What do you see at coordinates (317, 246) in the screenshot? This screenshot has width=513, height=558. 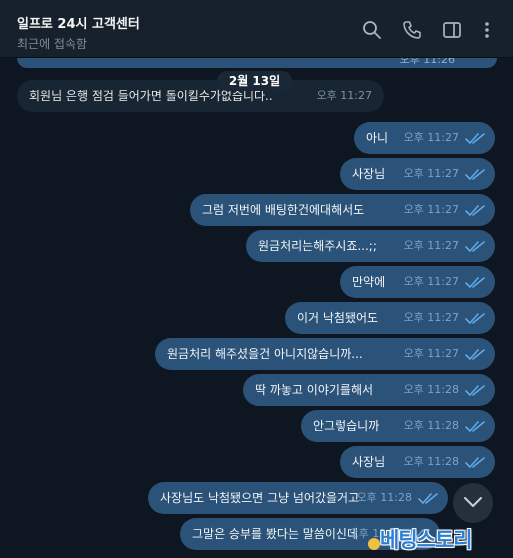 I see `message-text: 원금처리는해주시죠...;;` at bounding box center [317, 246].